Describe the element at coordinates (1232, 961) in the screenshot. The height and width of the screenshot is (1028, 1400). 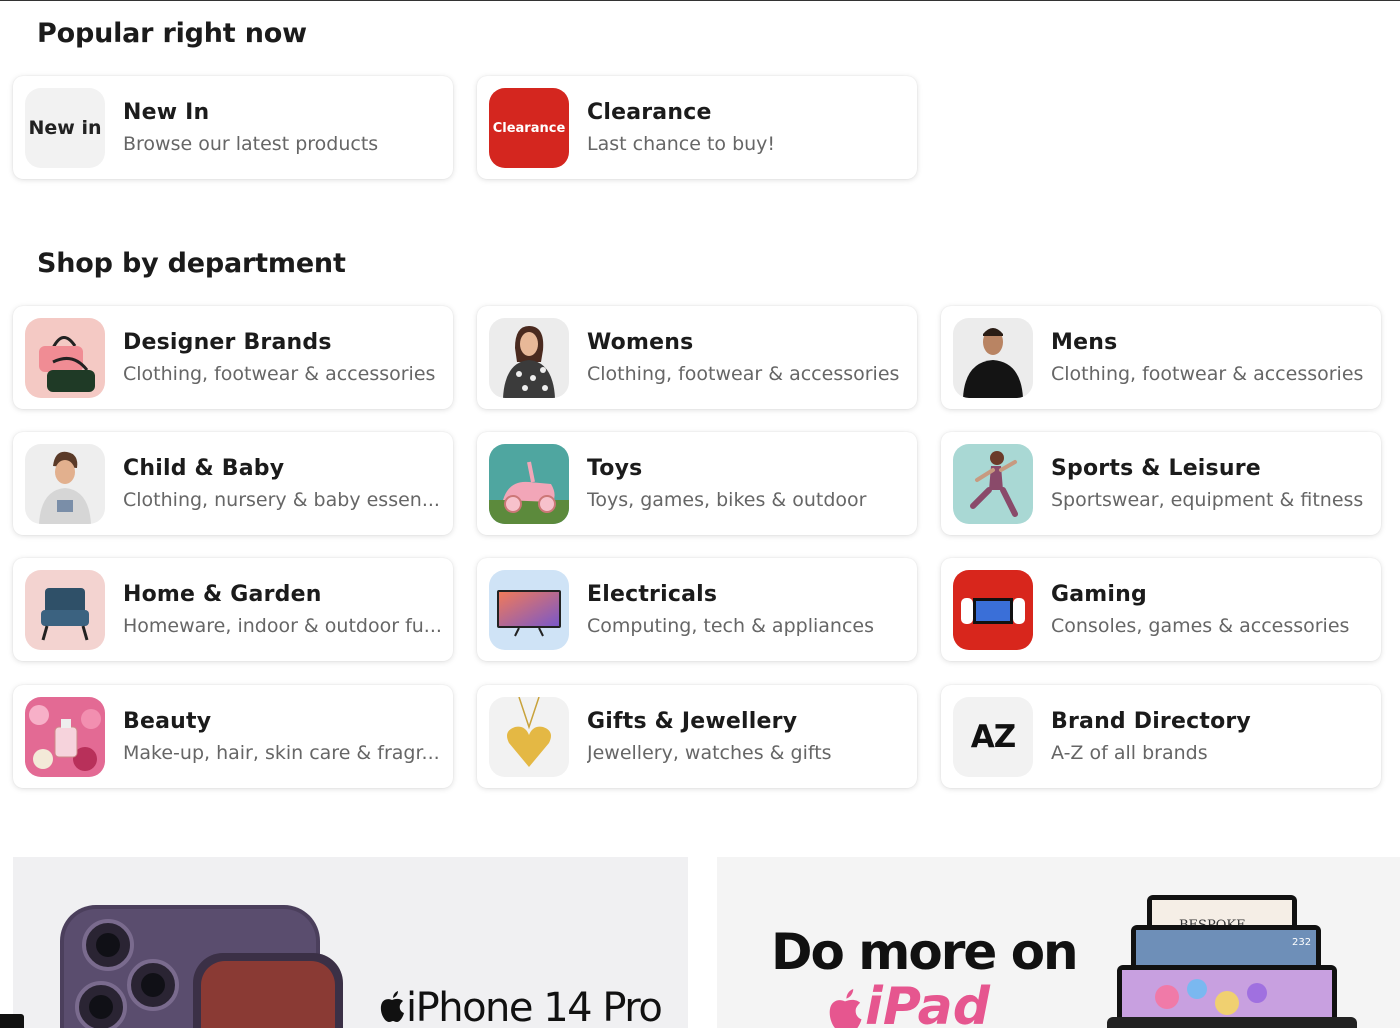
I see `ipad-stack-image: BESPOKE 232` at that location.